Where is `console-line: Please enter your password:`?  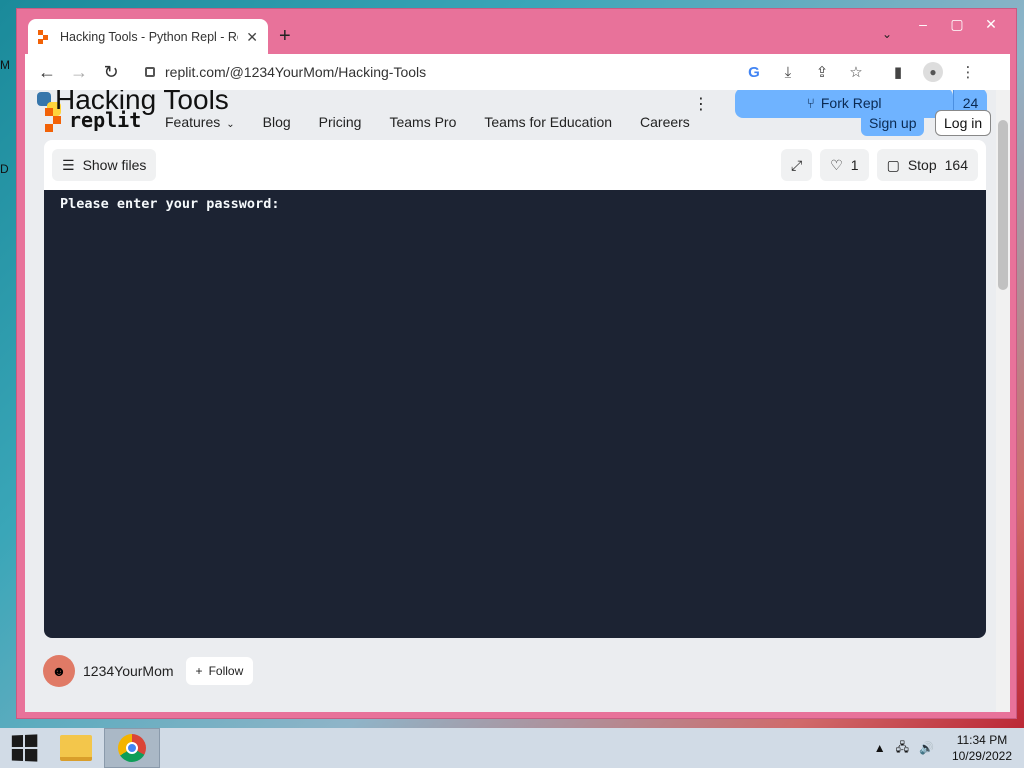 console-line: Please enter your password: is located at coordinates (170, 204).